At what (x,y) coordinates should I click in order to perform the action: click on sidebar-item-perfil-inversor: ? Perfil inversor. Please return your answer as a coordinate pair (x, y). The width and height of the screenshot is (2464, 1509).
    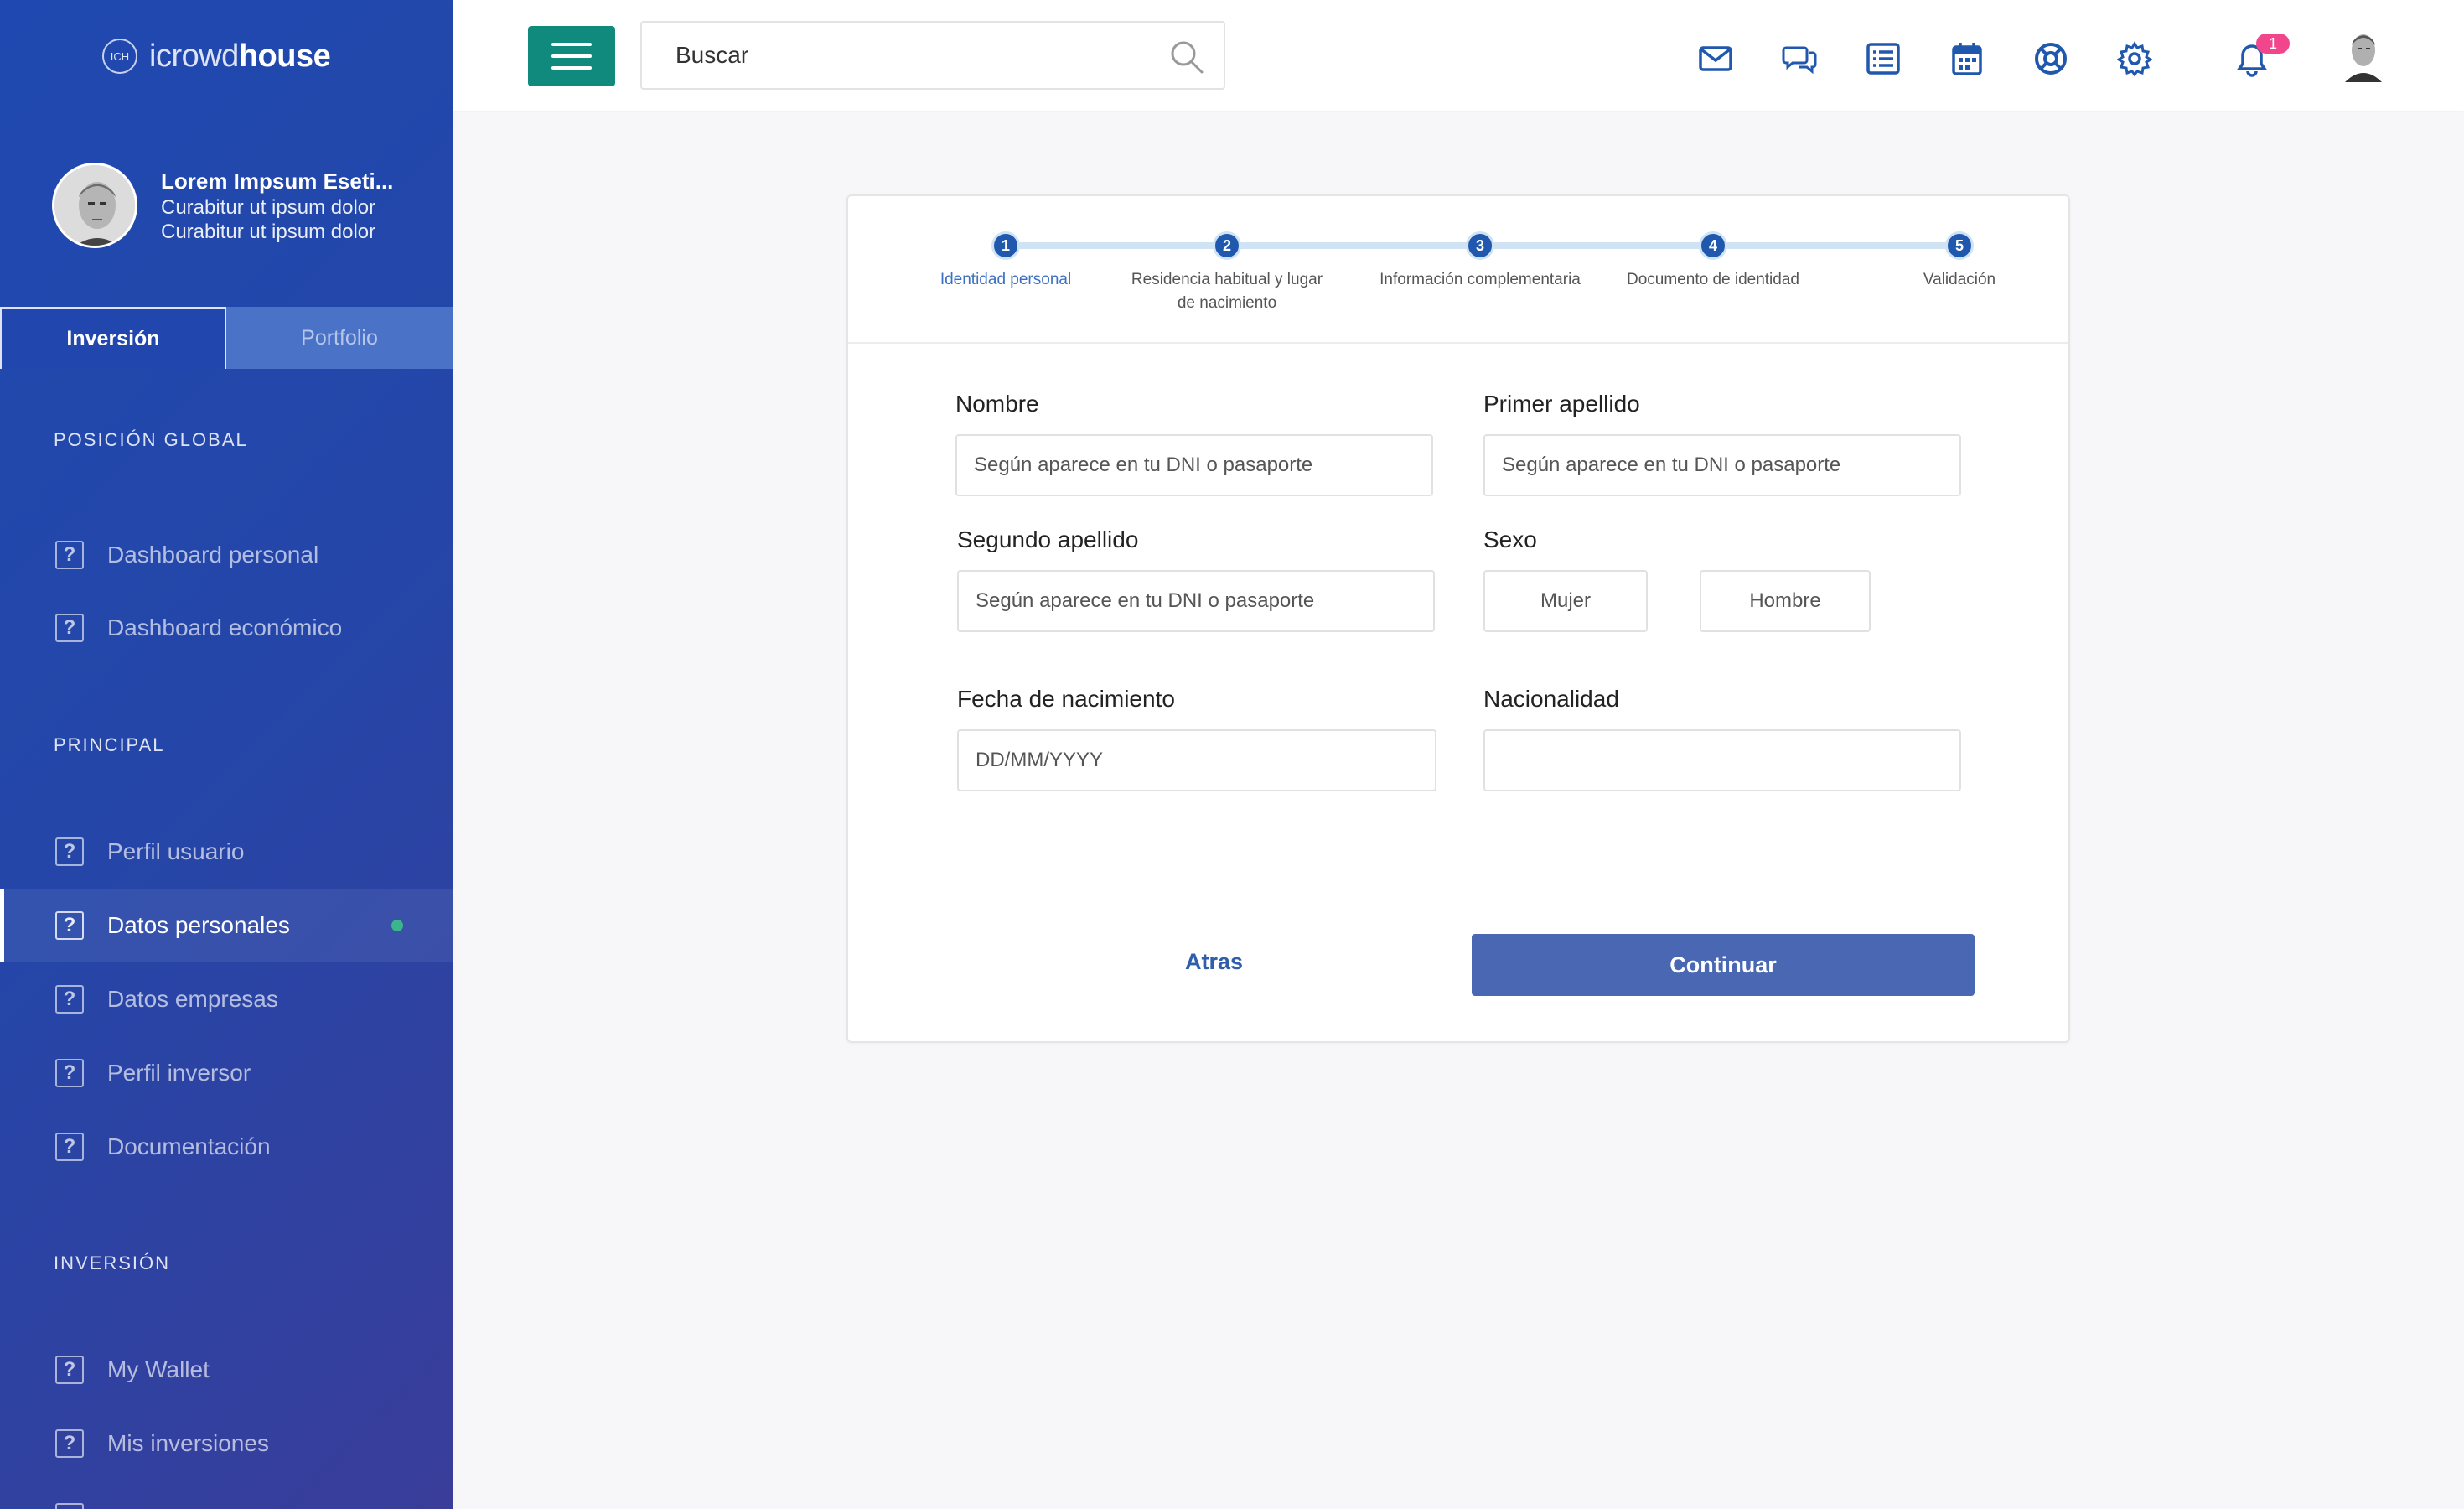
    Looking at the image, I should click on (226, 1073).